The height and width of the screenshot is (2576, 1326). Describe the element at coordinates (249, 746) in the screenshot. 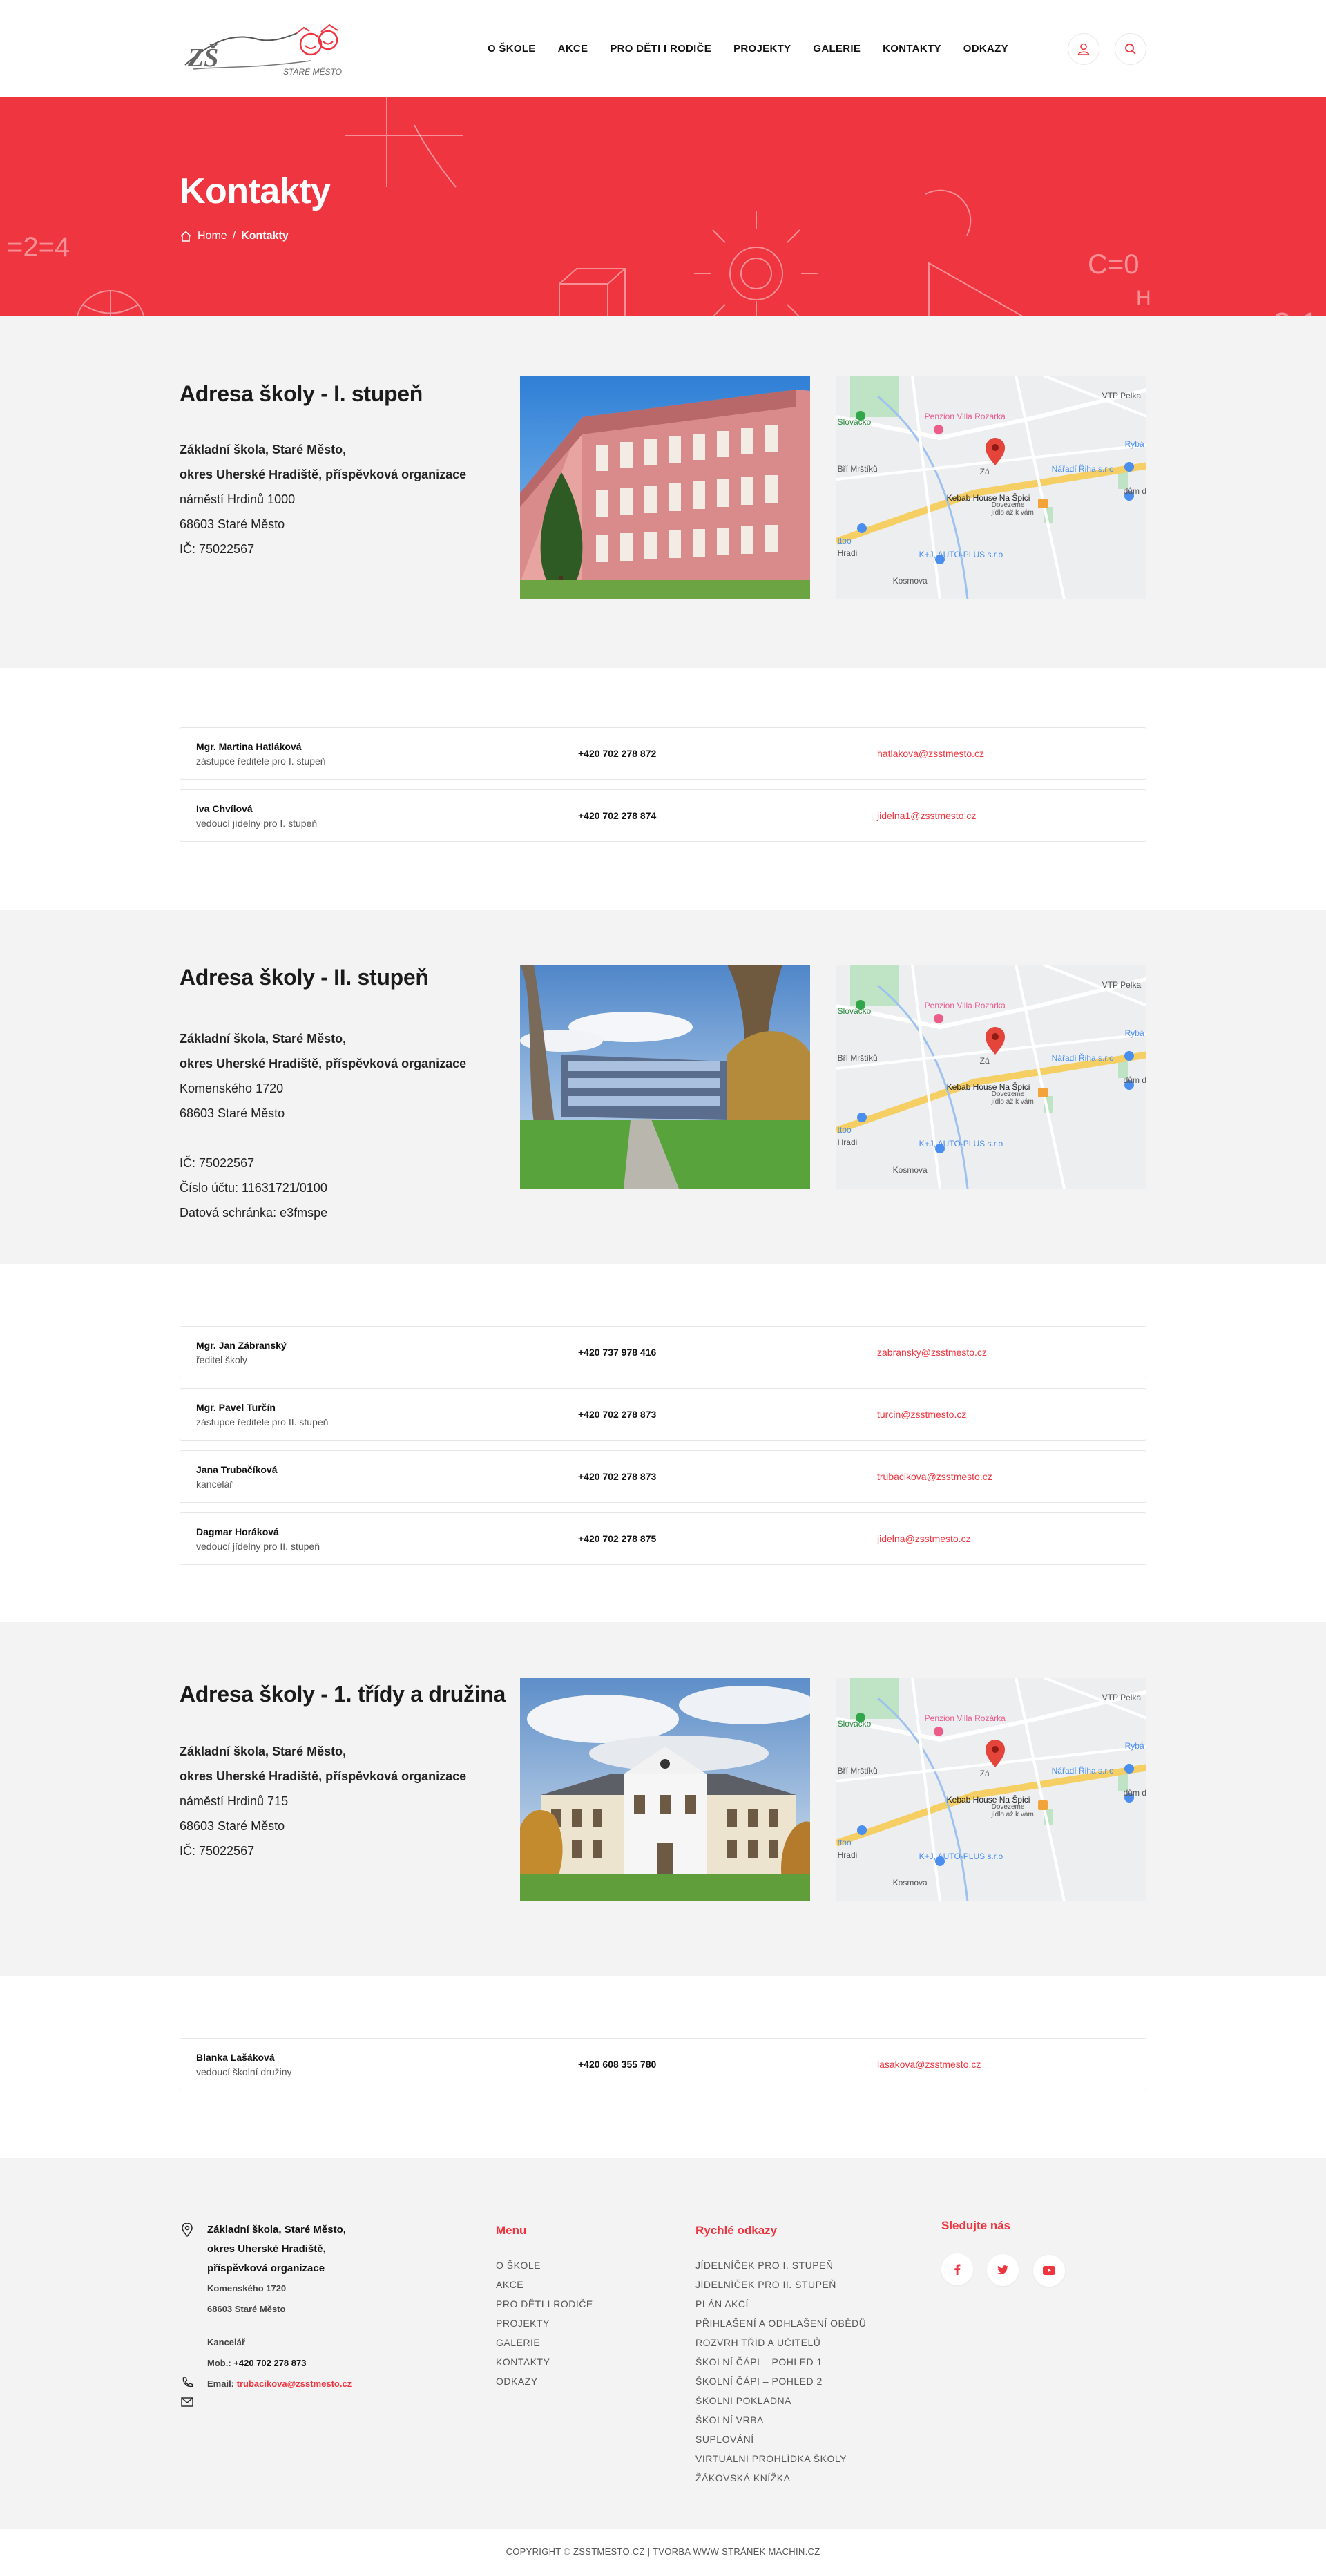

I see `contact-name: Mgr. Martina Hatláková` at that location.